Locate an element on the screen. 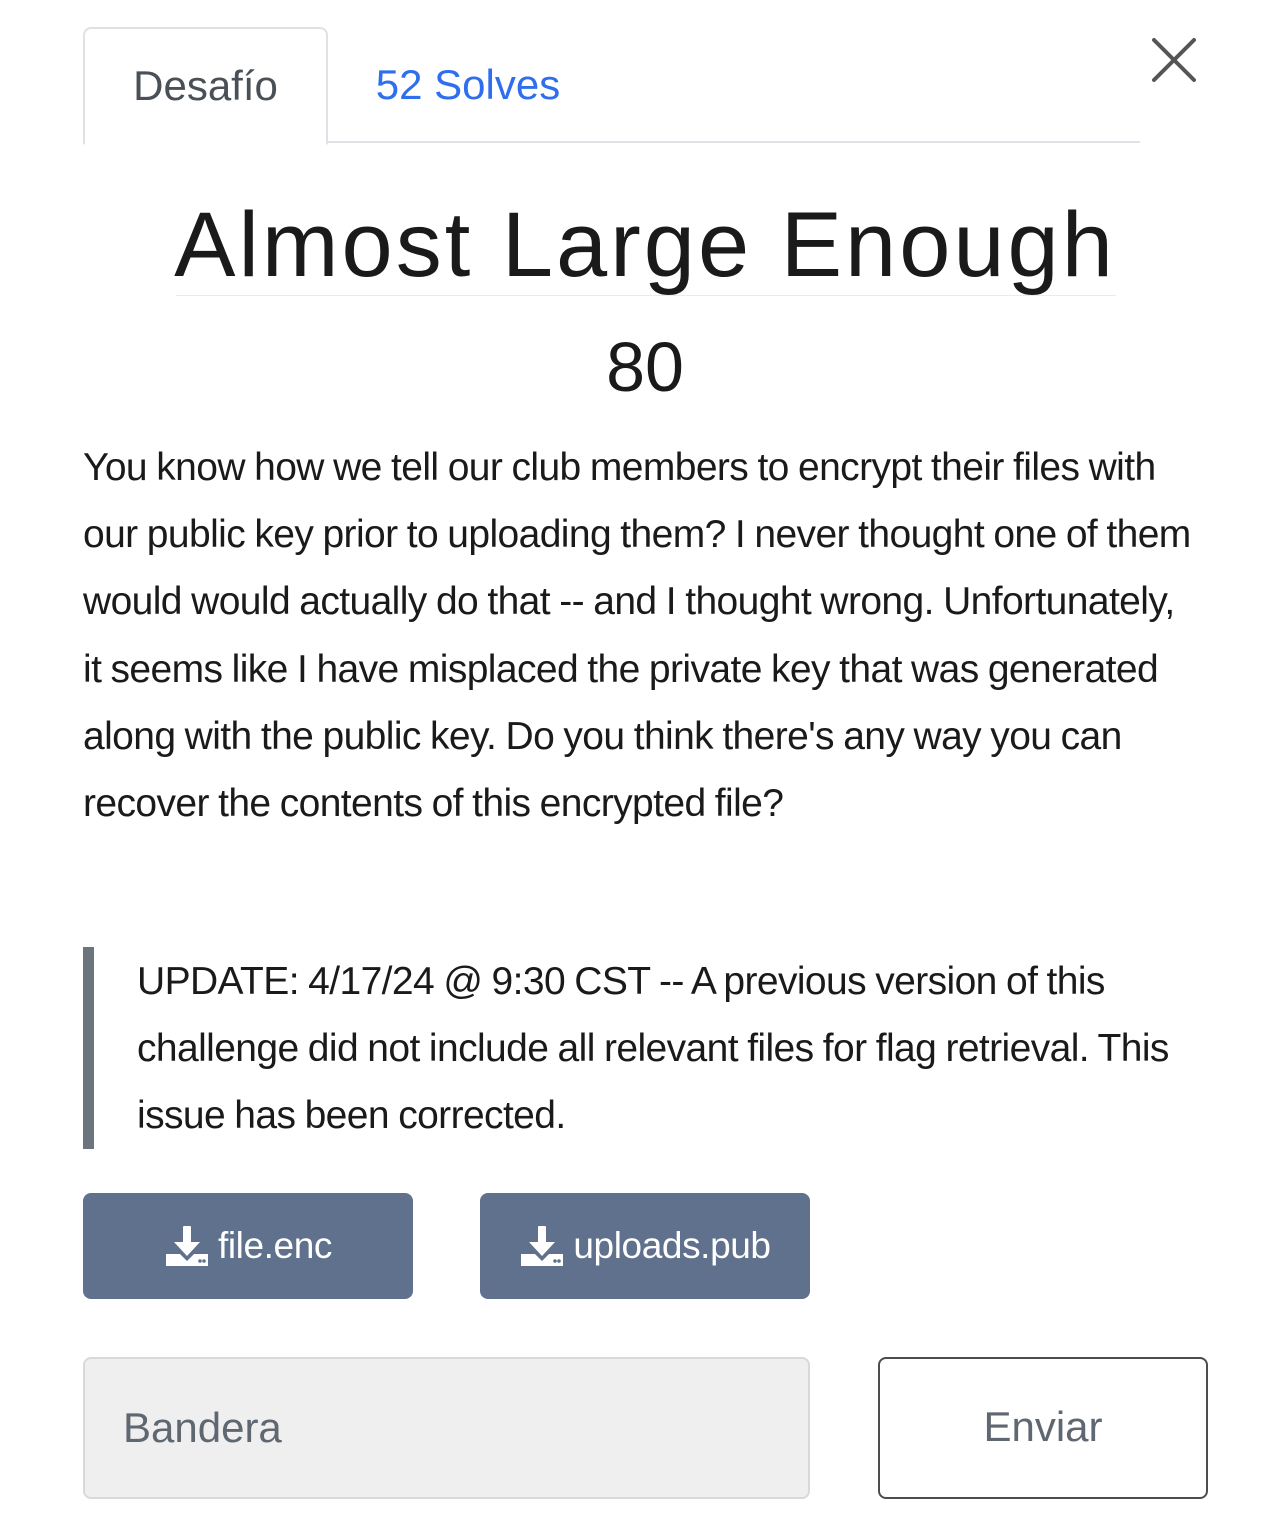  close-icon is located at coordinates (1174, 60).